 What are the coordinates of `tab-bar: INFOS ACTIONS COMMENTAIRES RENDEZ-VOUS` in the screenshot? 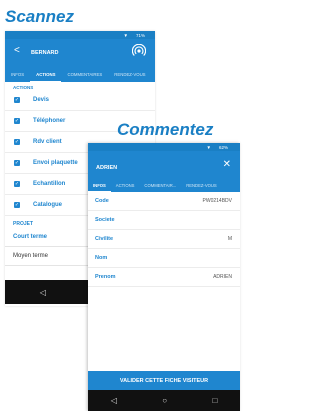 It's located at (80, 74).